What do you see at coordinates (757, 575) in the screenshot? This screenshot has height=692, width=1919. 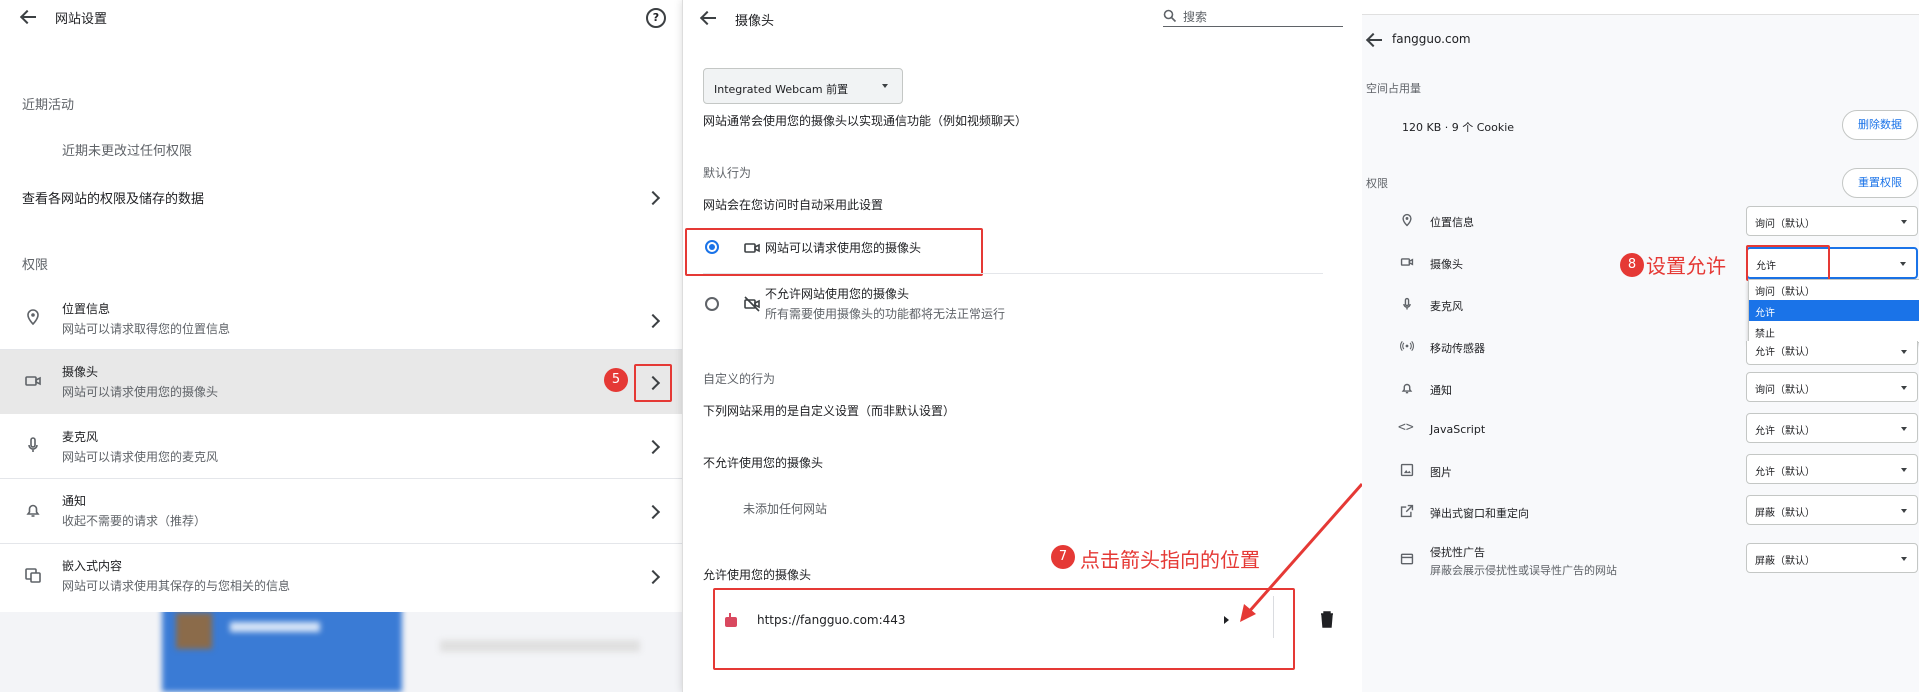 I see `allowed-sites-header: 允许使用您的摄像头` at bounding box center [757, 575].